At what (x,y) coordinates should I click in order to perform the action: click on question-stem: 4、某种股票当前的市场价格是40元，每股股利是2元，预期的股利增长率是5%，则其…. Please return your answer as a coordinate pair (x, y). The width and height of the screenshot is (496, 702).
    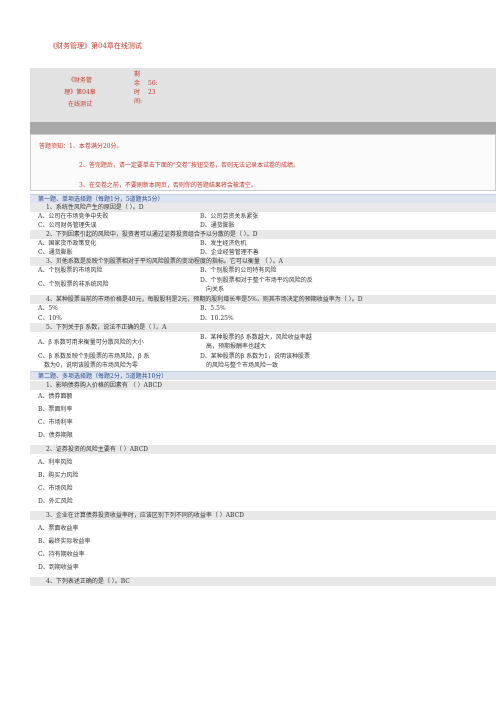
    Looking at the image, I should click on (263, 299).